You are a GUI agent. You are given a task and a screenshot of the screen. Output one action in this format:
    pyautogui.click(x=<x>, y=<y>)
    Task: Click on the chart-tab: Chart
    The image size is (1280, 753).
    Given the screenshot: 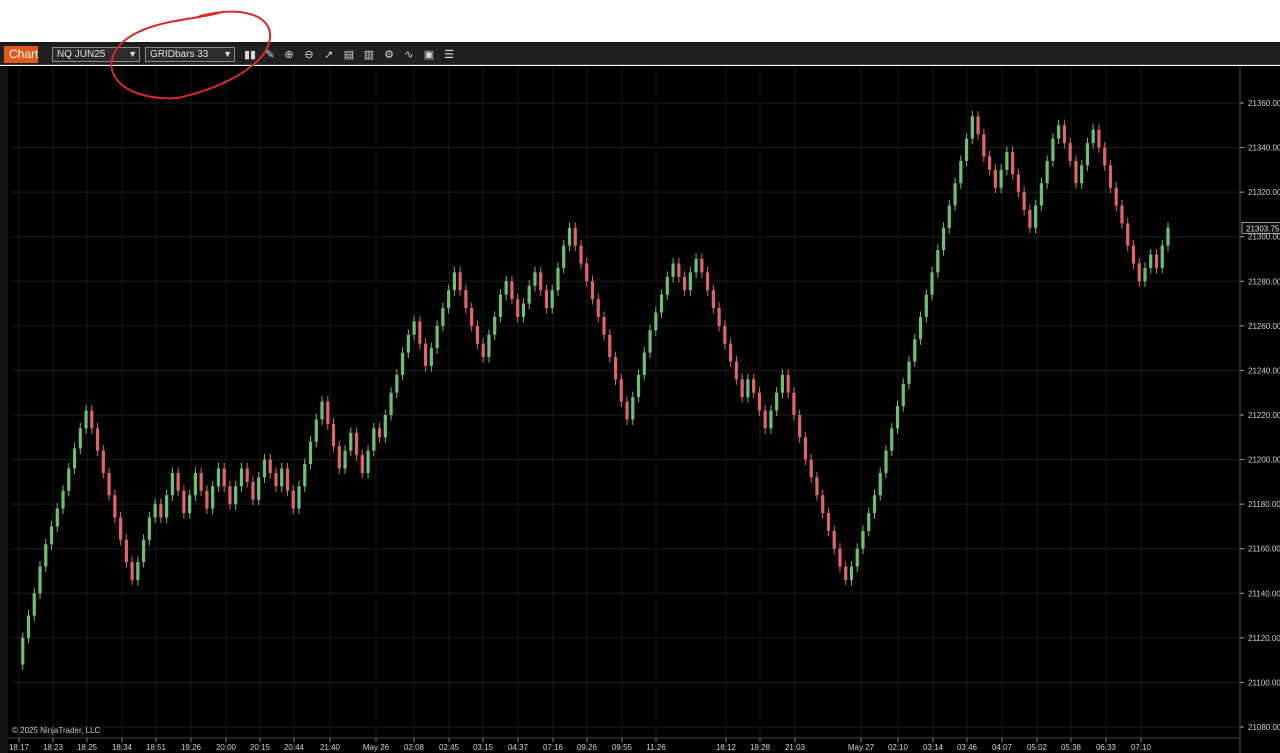 What is the action you would take?
    pyautogui.click(x=21, y=54)
    